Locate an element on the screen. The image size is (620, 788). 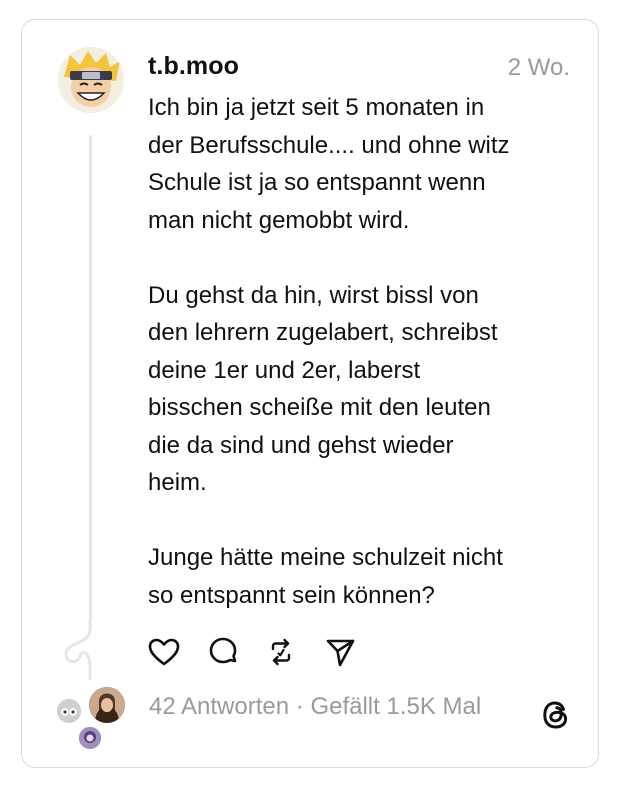
likes-count: Gefällt 1.5K Mal is located at coordinates (395, 706).